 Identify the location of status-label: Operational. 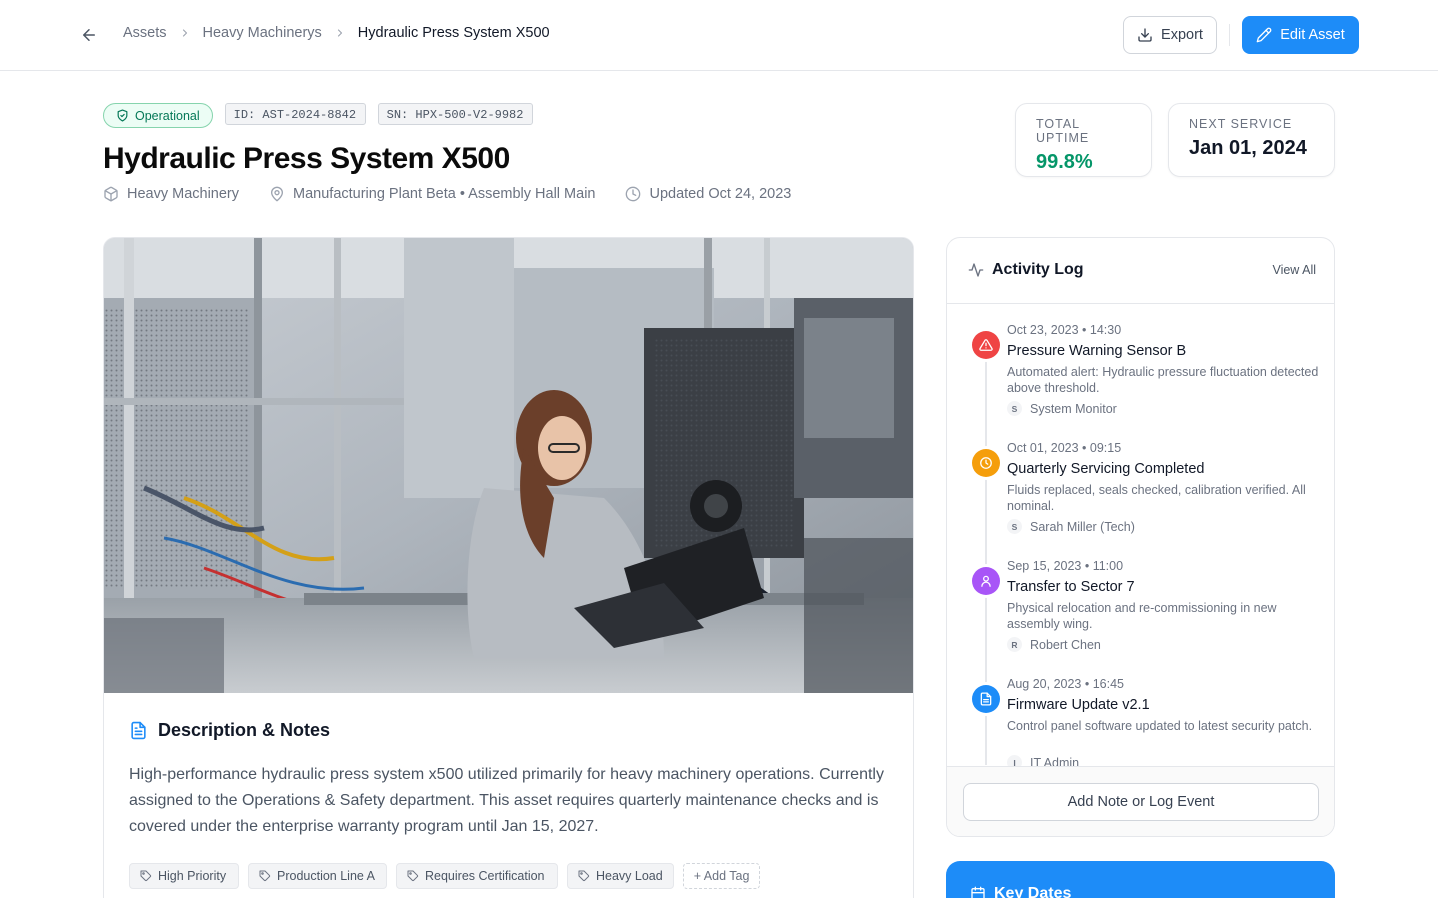
(167, 115).